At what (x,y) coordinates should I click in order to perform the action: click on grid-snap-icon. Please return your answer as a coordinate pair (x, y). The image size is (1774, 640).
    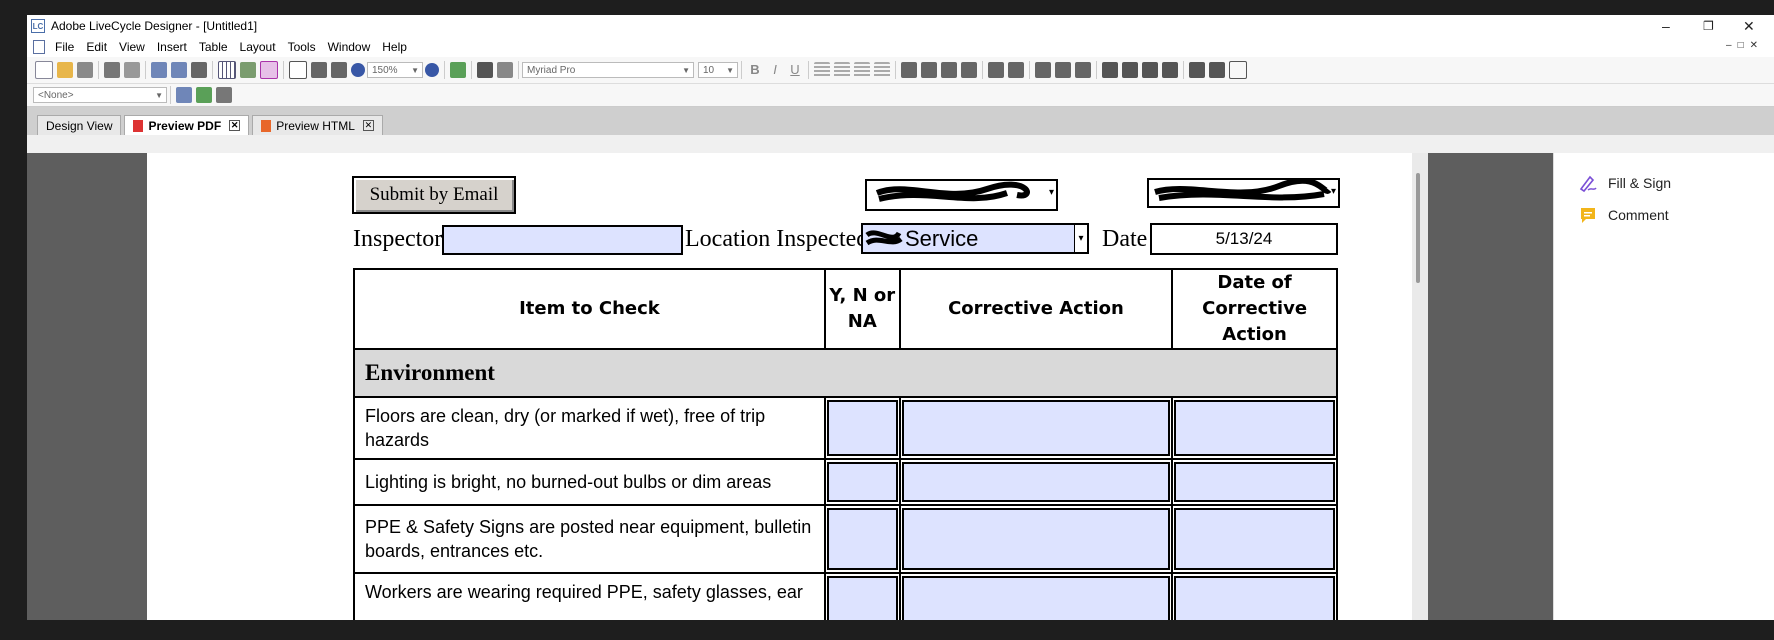
    Looking at the image, I should click on (248, 70).